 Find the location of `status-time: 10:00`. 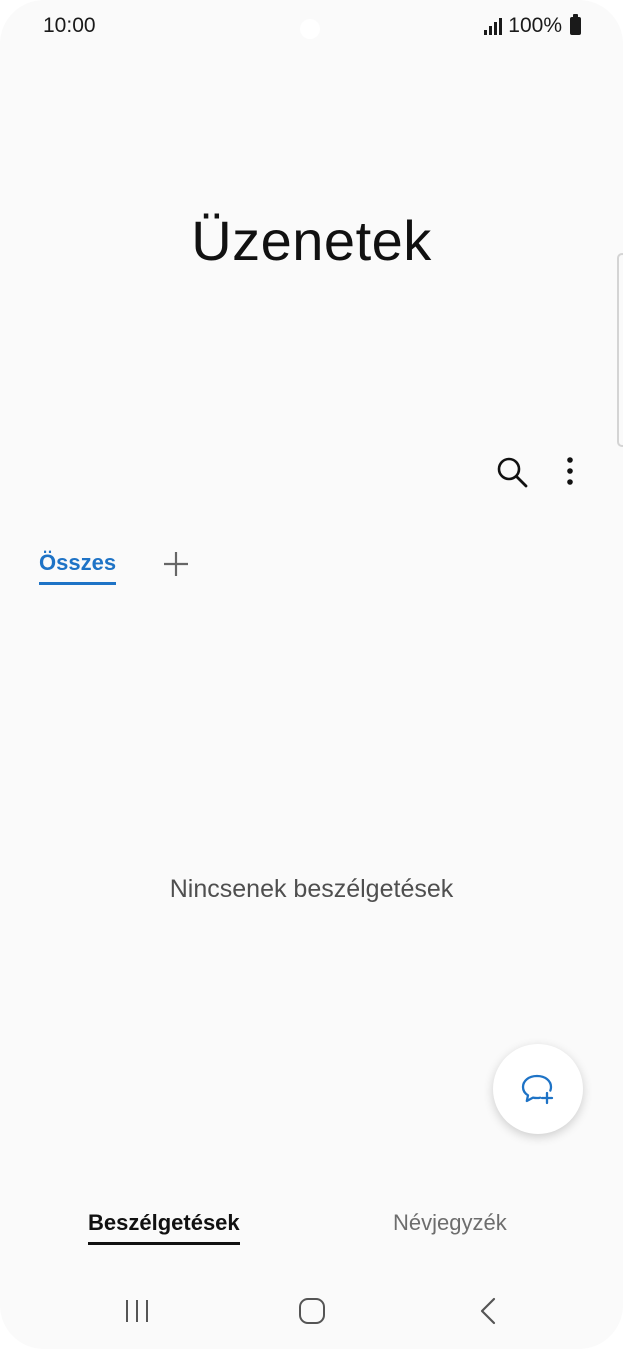

status-time: 10:00 is located at coordinates (69, 25).